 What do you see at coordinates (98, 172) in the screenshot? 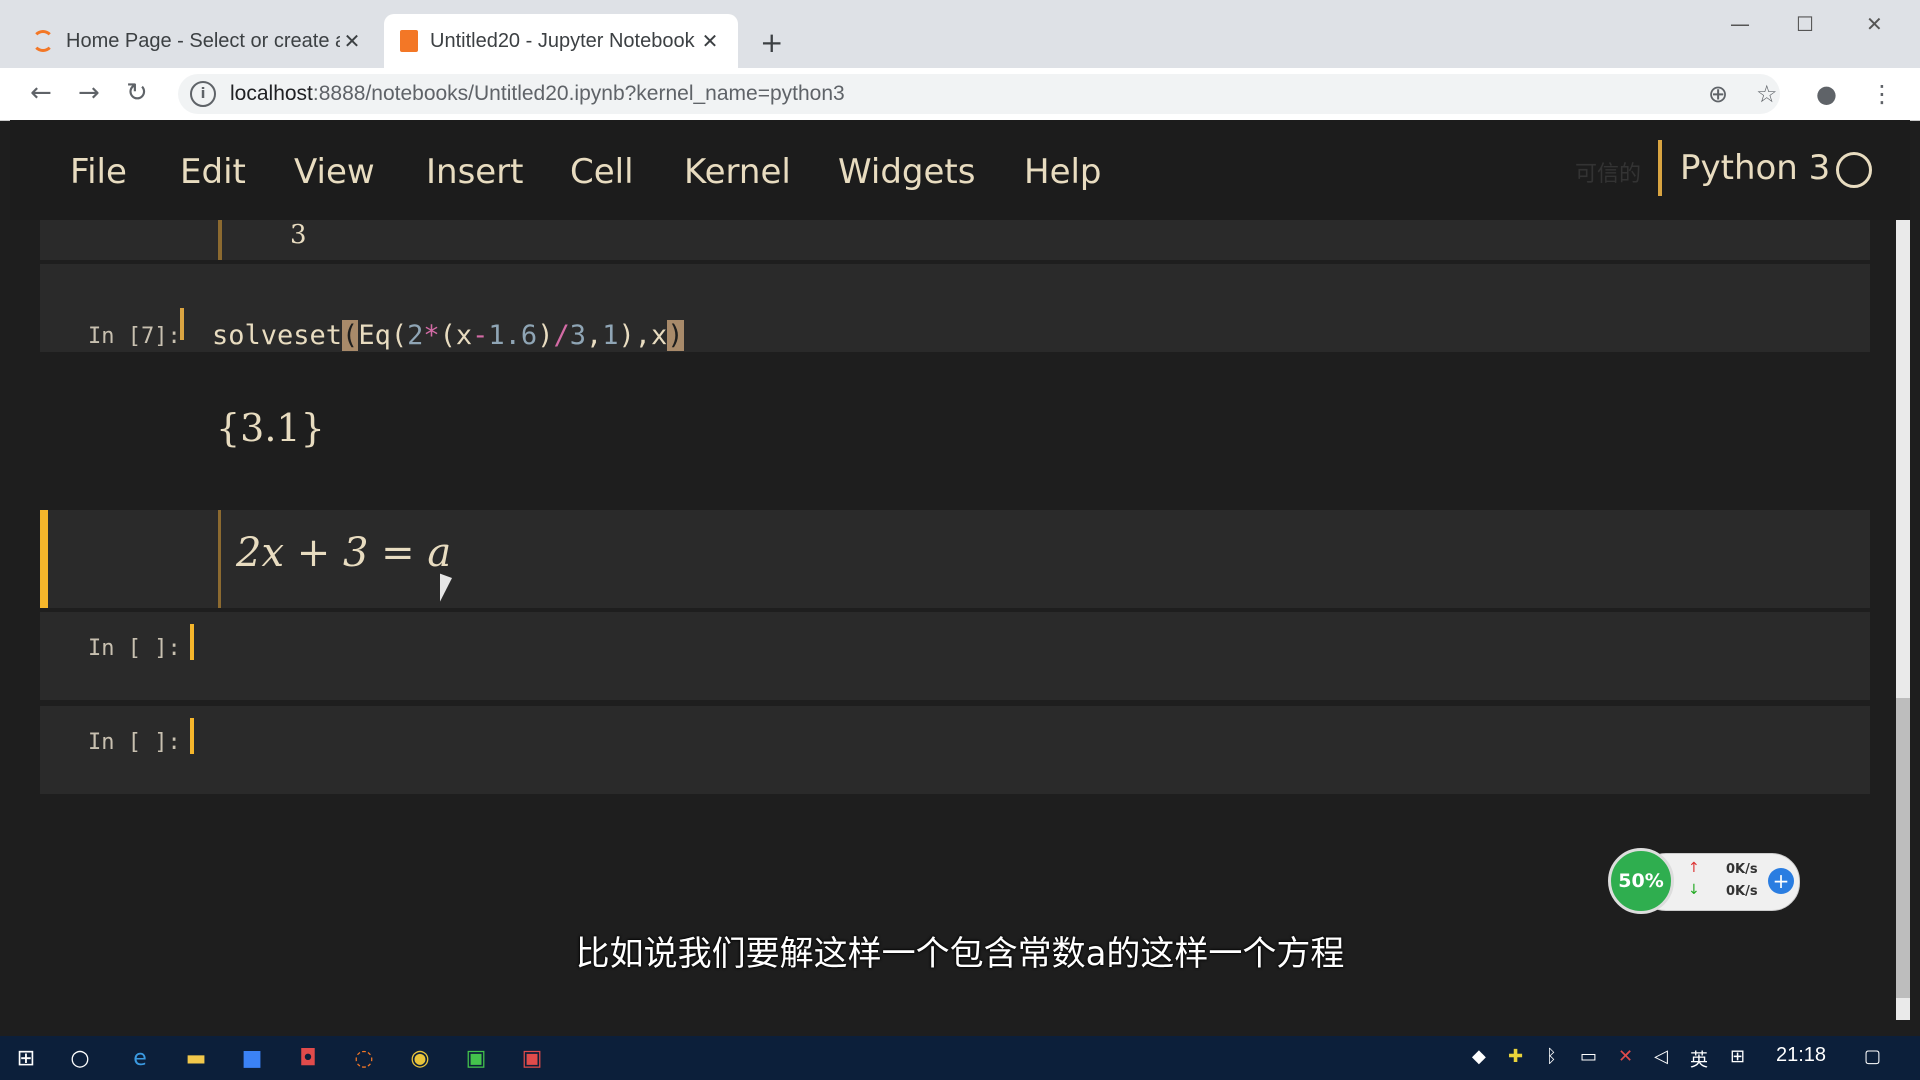
I see `menu-file: File` at bounding box center [98, 172].